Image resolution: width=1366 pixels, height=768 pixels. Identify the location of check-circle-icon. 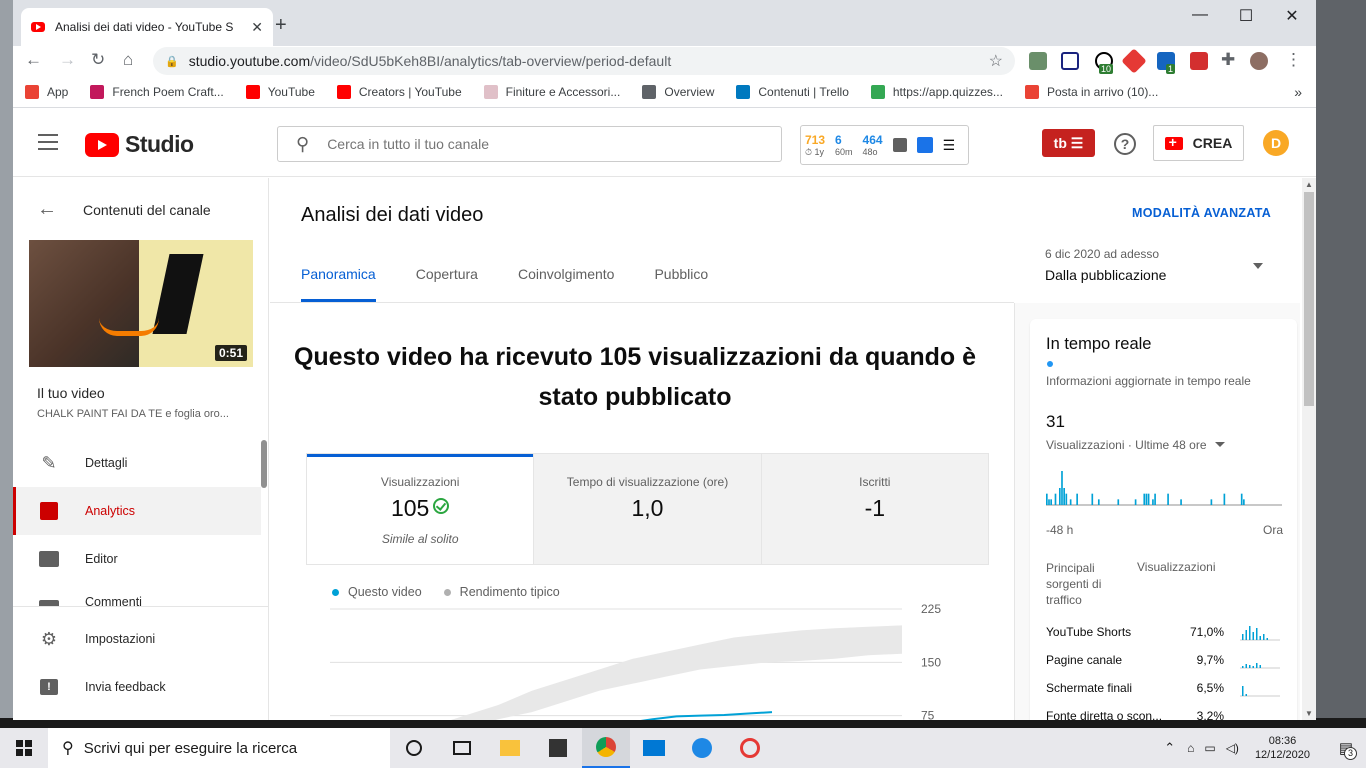
(441, 506).